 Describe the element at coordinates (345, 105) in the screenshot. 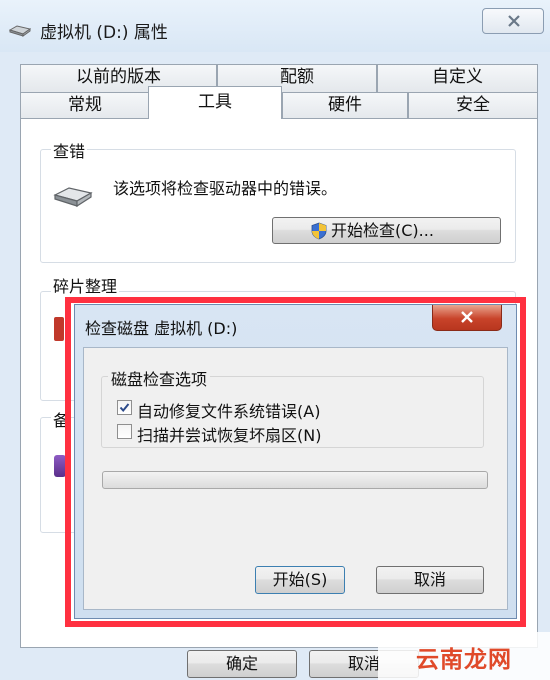

I see `tab-hardware: 硬件` at that location.